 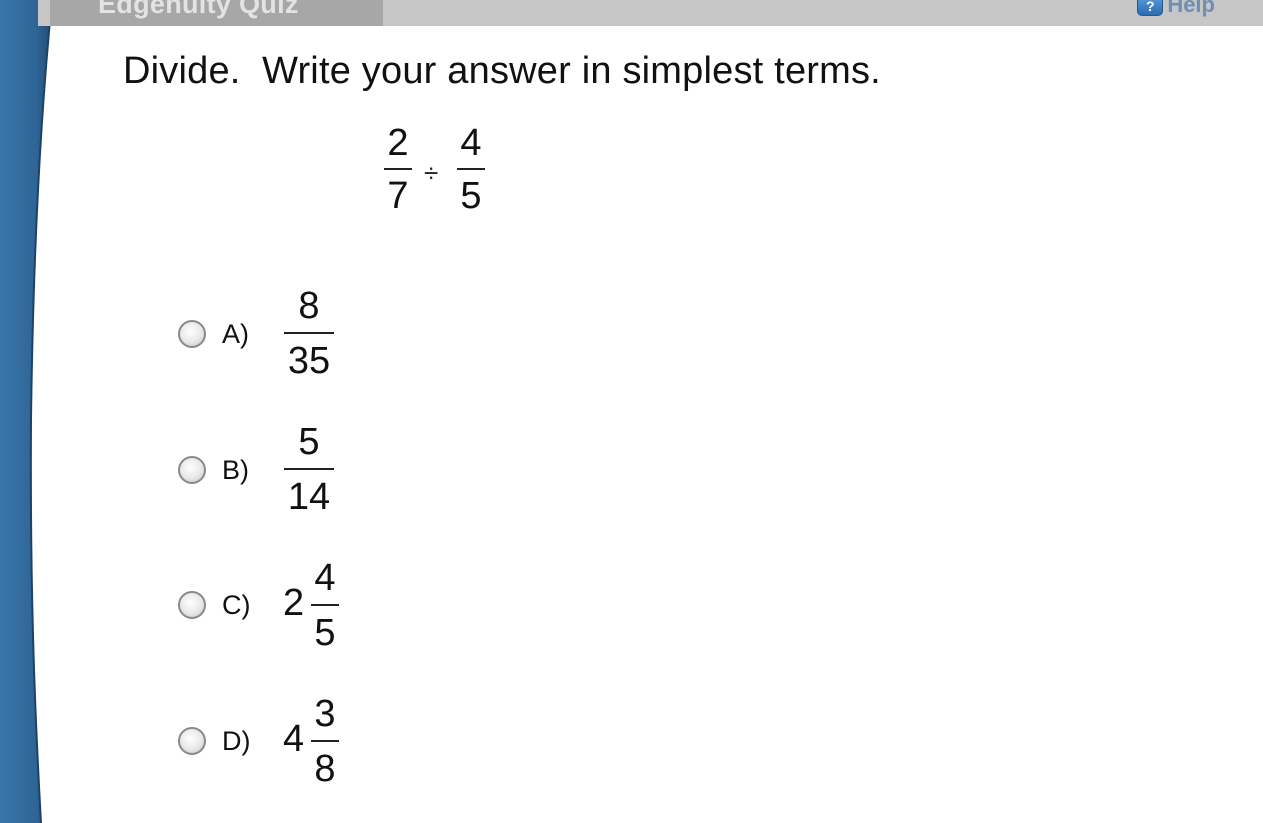 I want to click on side-frame, so click(x=26, y=411).